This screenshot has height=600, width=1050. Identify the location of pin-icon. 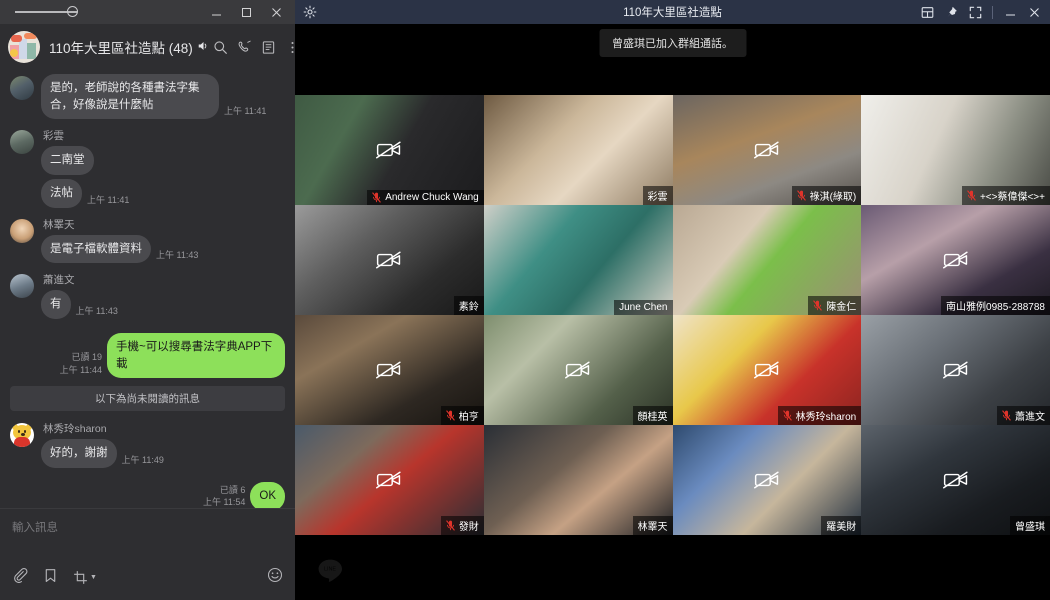
(951, 12).